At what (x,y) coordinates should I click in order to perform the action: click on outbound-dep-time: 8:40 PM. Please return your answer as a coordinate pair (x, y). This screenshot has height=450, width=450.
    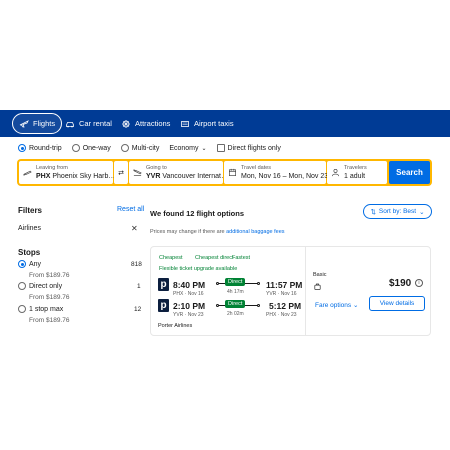
    Looking at the image, I should click on (189, 285).